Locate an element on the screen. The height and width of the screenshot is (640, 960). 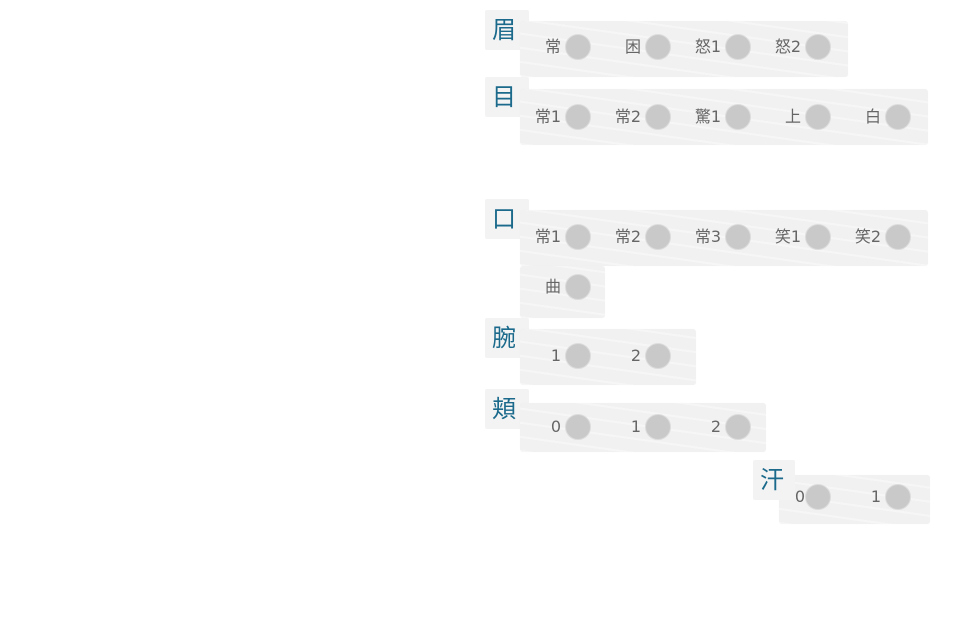
option-label: 常3 is located at coordinates (707, 236).